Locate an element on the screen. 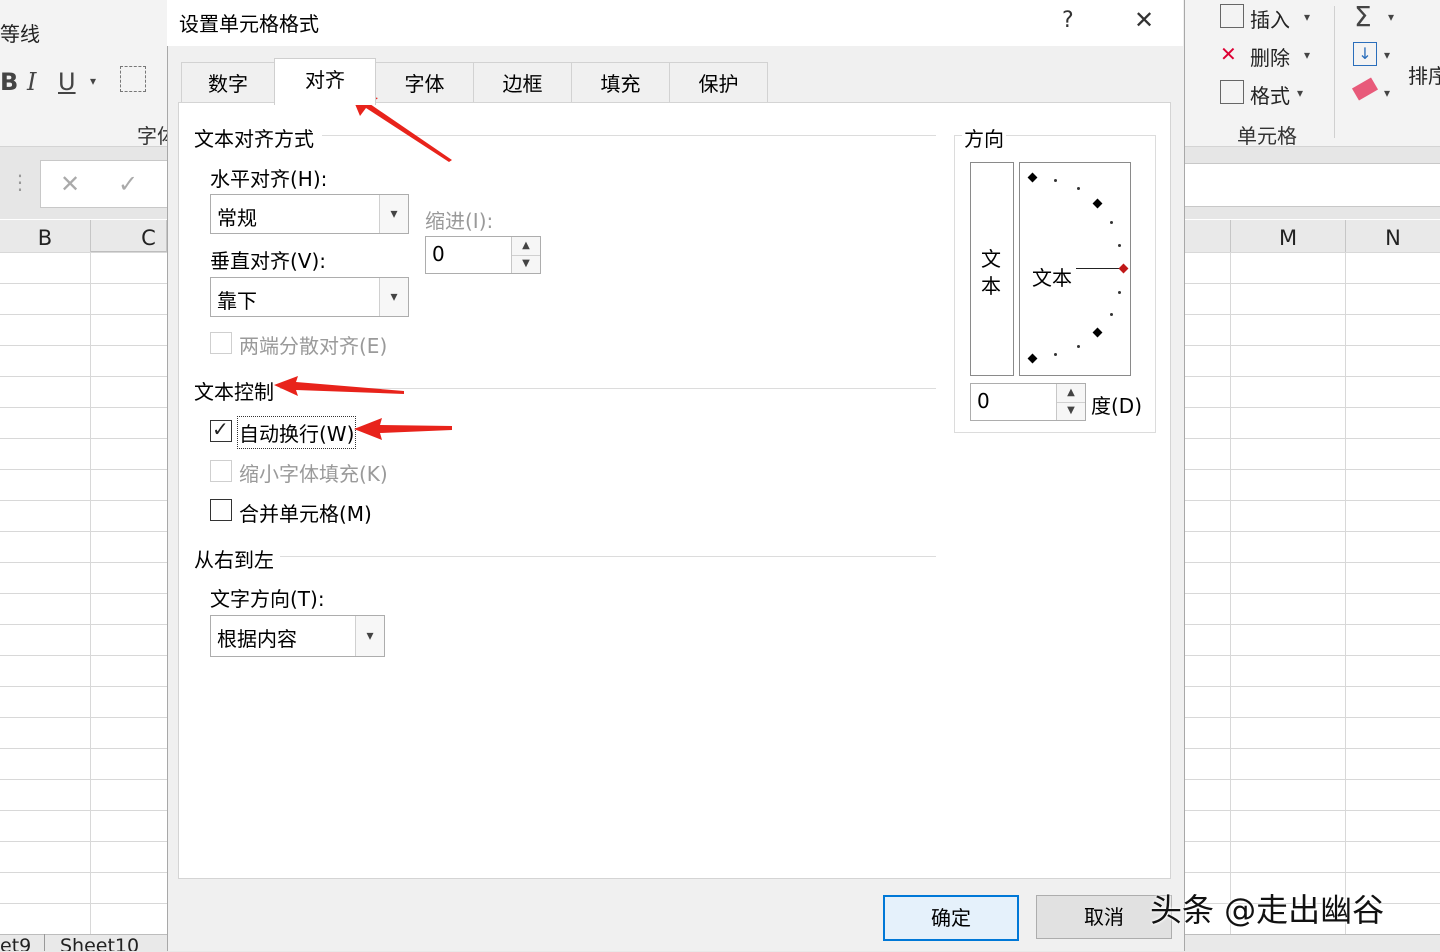  shrink-to-fit-checkbox is located at coordinates (221, 471).